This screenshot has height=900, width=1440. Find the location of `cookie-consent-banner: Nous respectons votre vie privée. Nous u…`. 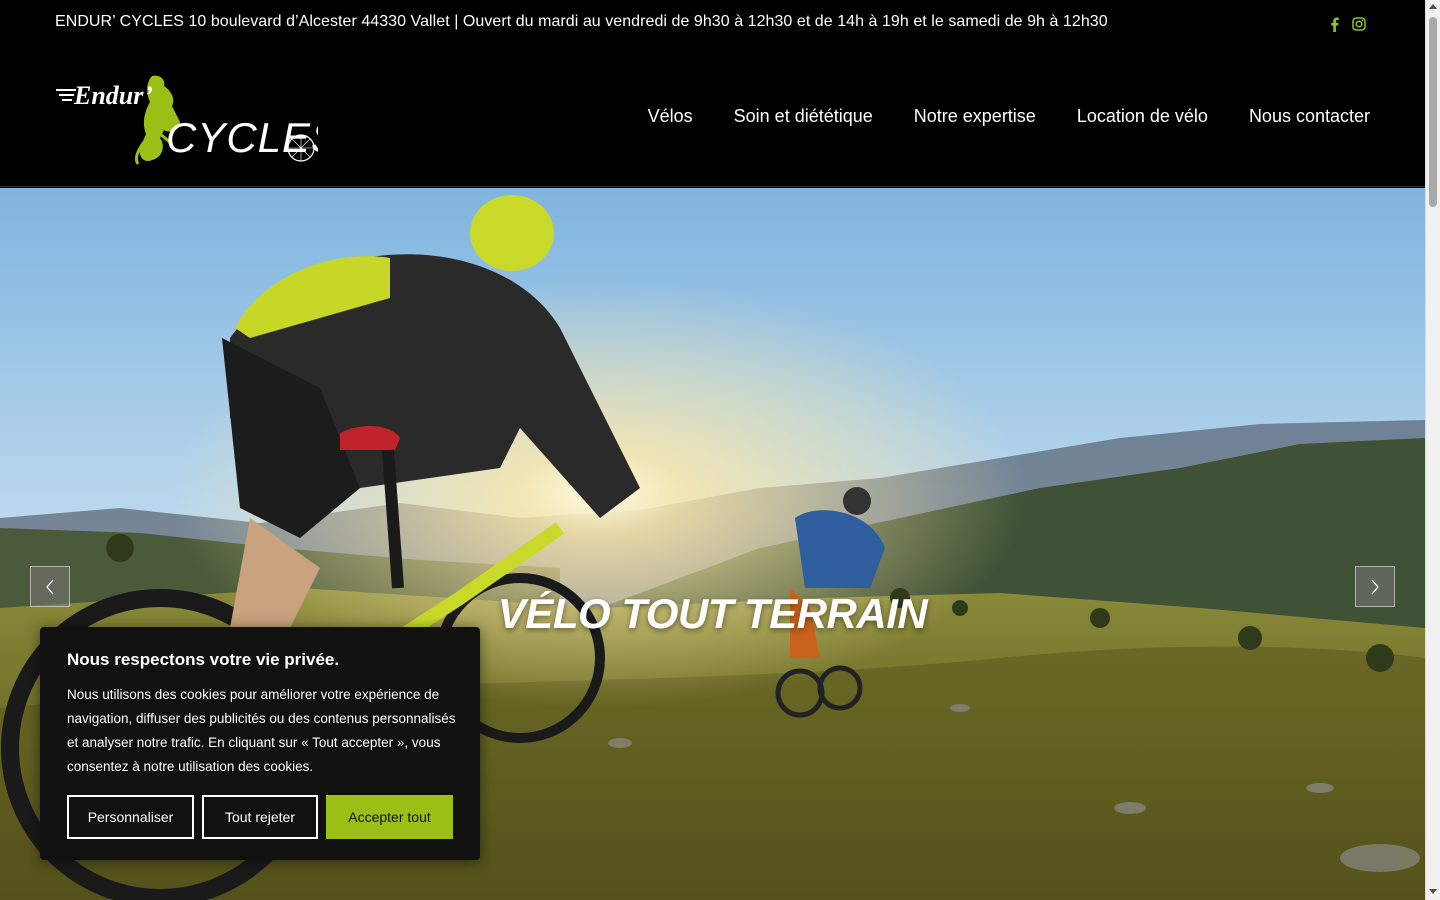

cookie-consent-banner: Nous respectons votre vie privée. Nous u… is located at coordinates (260, 743).